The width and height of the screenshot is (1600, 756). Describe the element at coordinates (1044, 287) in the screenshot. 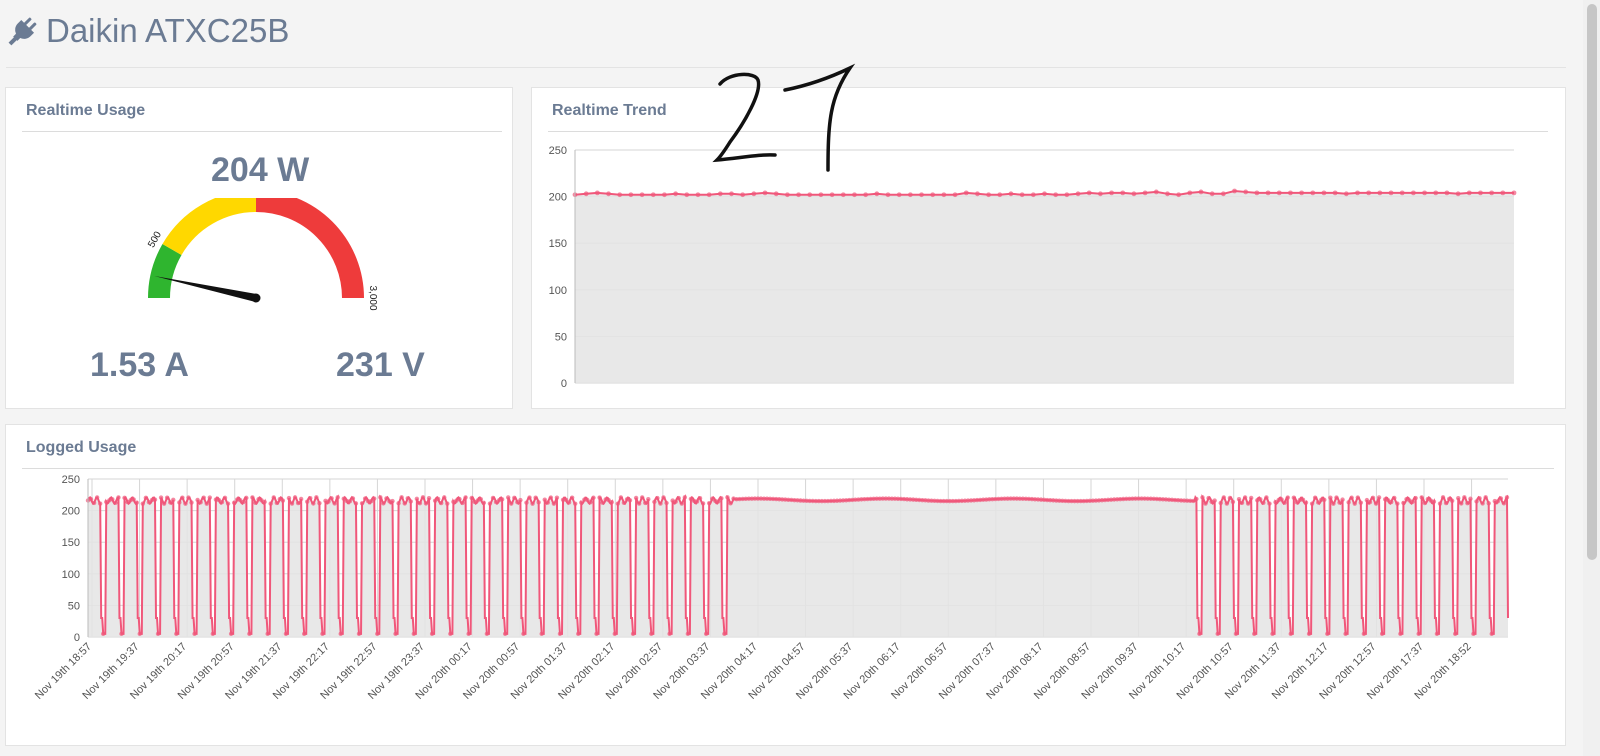

I see `series-area` at that location.